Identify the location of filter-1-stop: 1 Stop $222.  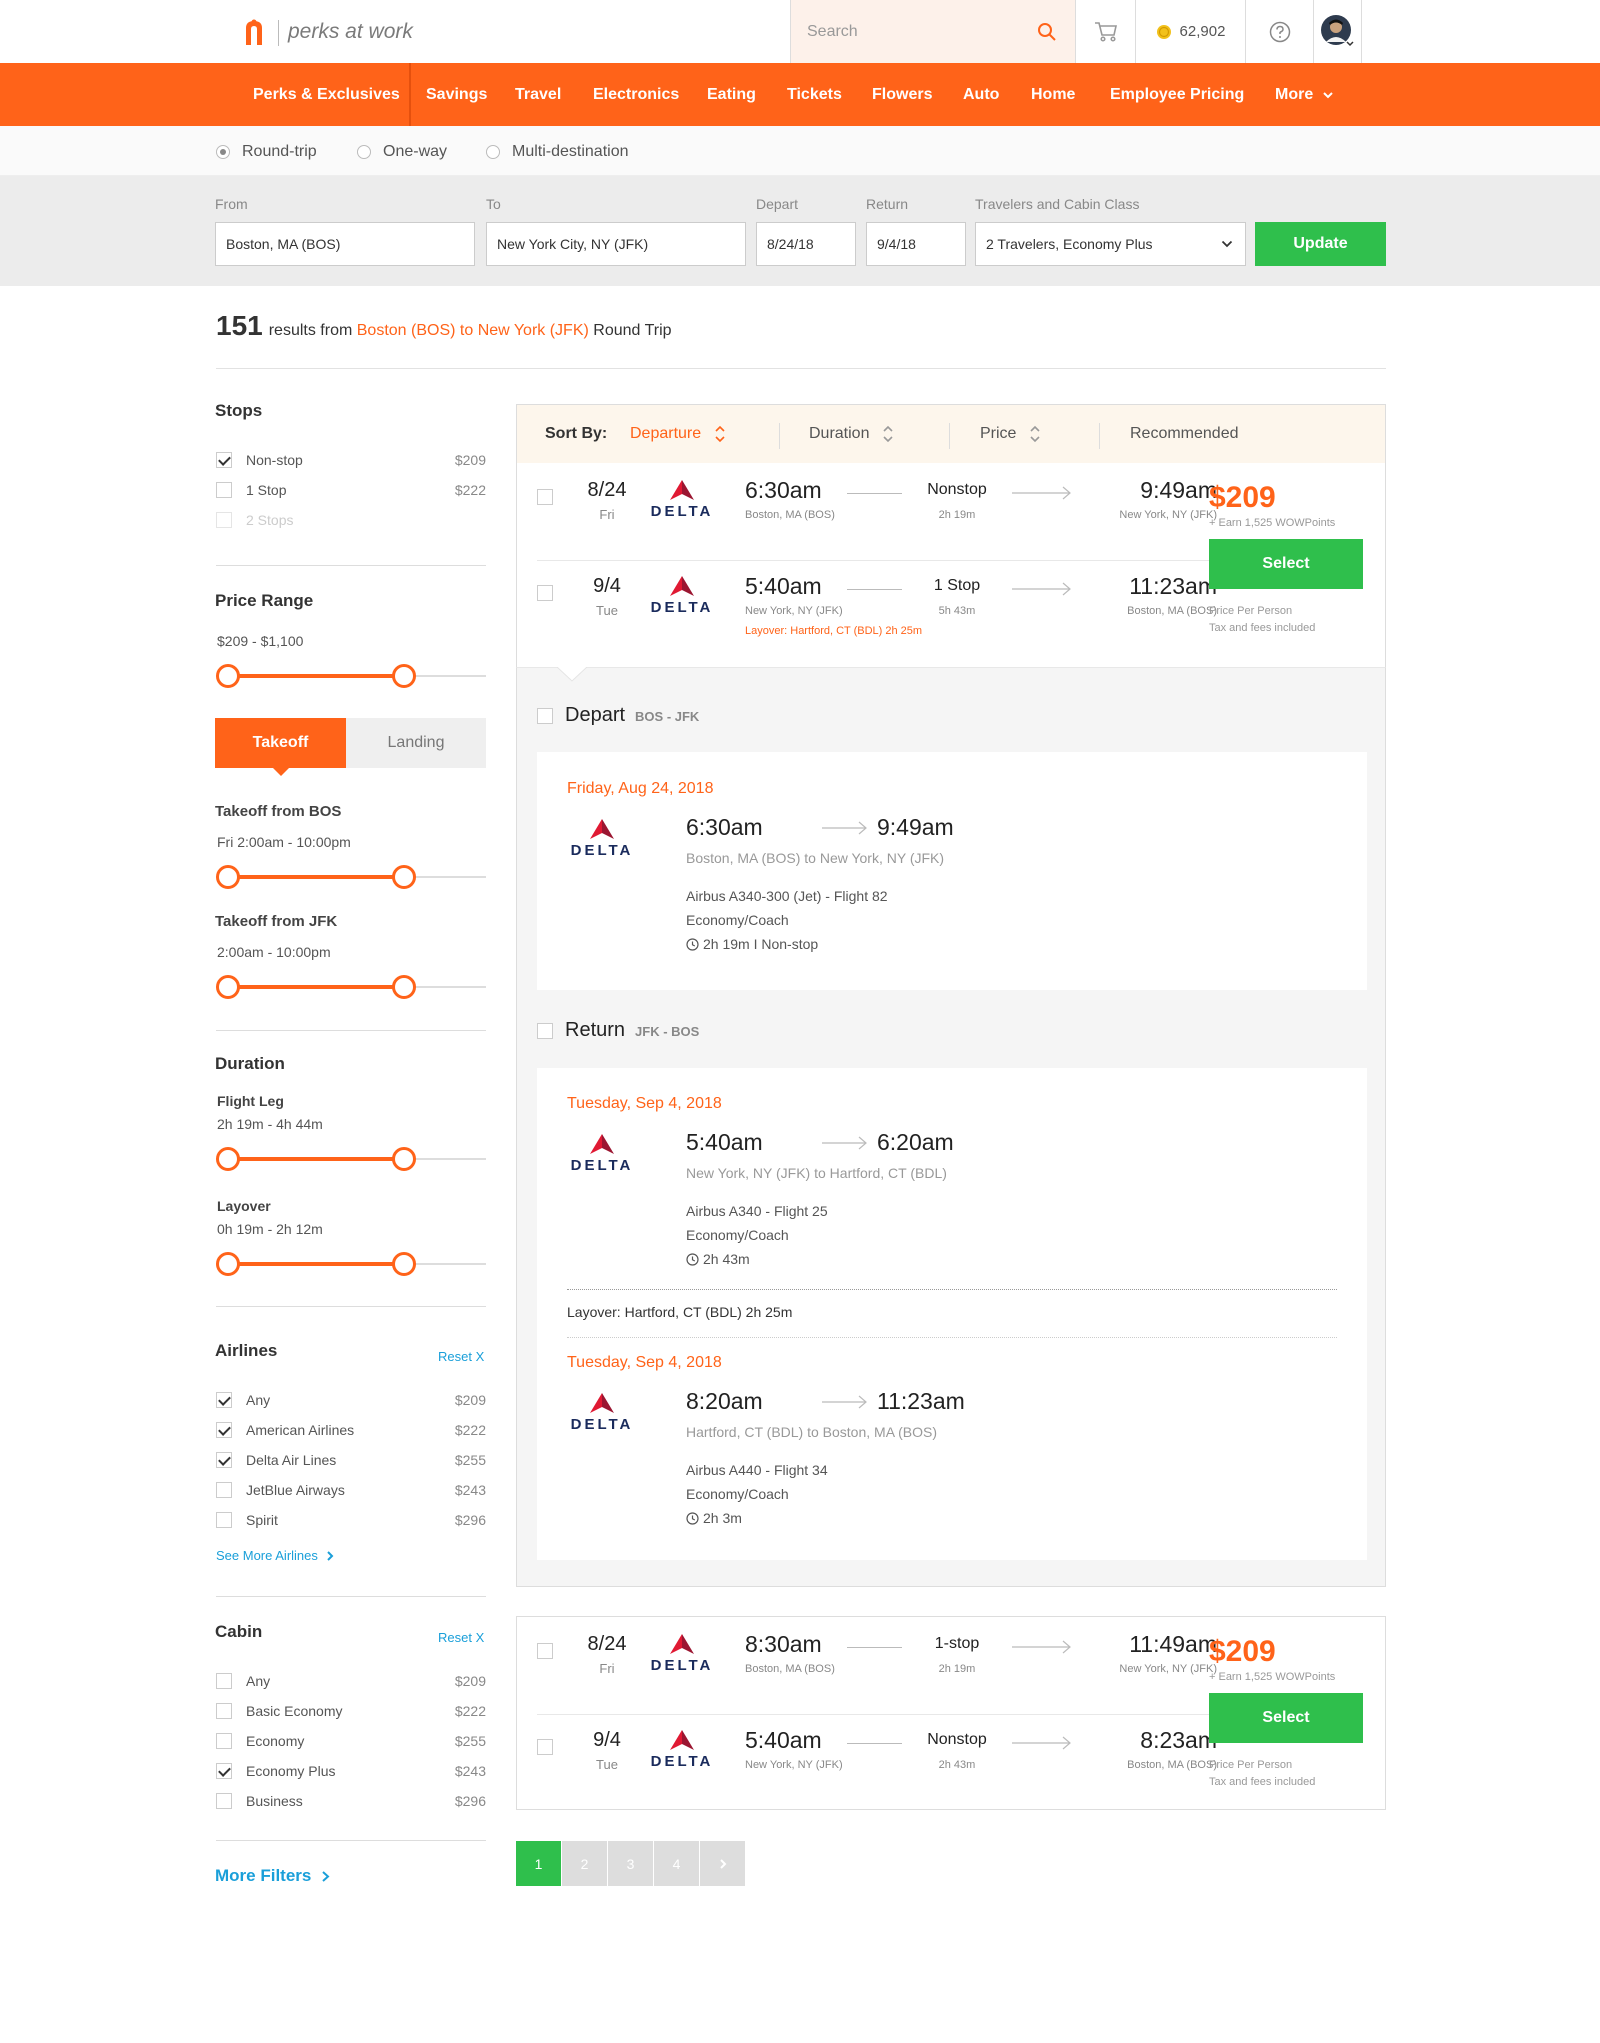
(351, 490).